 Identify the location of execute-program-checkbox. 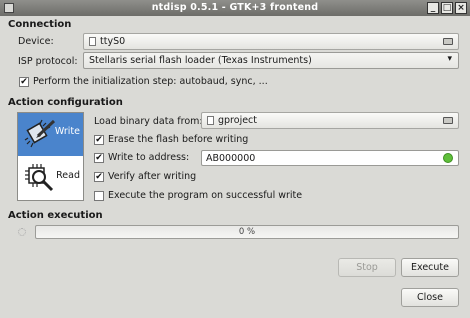
(99, 196).